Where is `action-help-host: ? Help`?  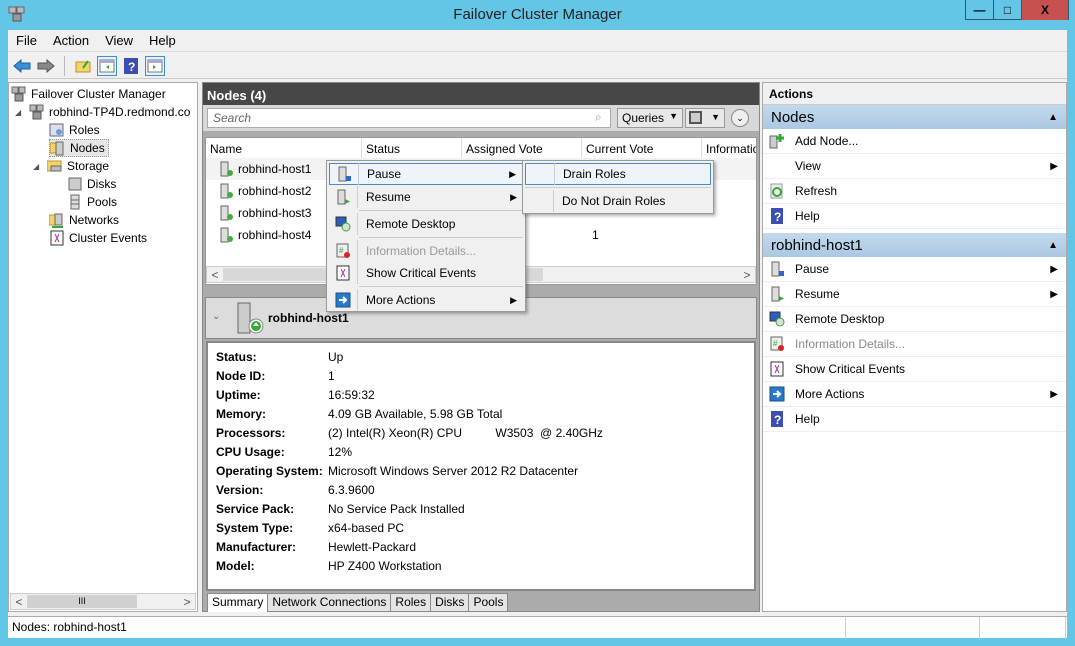 action-help-host: ? Help is located at coordinates (914, 419).